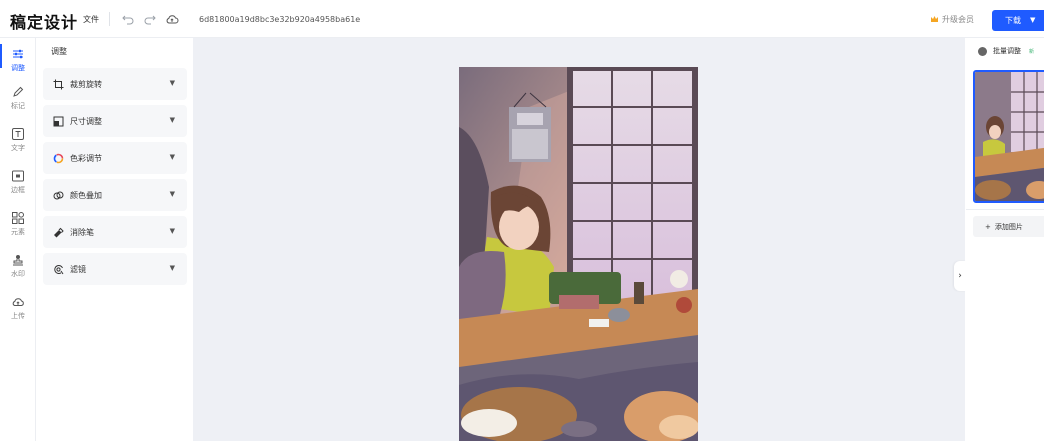  What do you see at coordinates (86, 195) in the screenshot?
I see `adjust-item-label: 颜色叠加` at bounding box center [86, 195].